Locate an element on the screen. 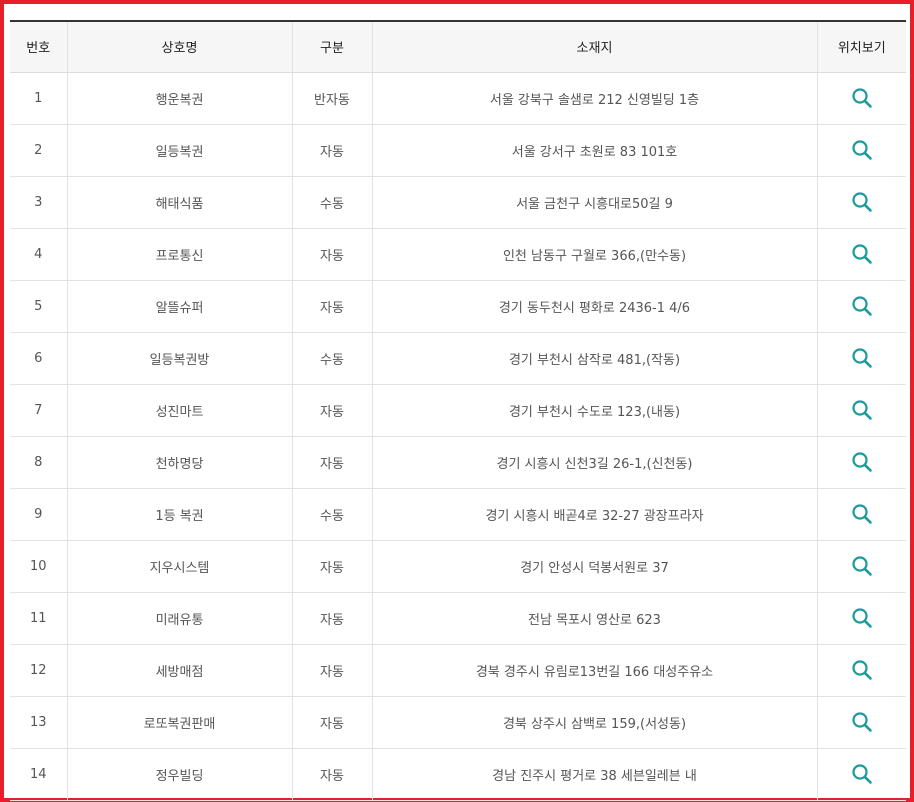 This screenshot has width=914, height=802. table-row: 4 프로통신 자동 인천 남동구 구월로 366,(만수동) is located at coordinates (458, 254).